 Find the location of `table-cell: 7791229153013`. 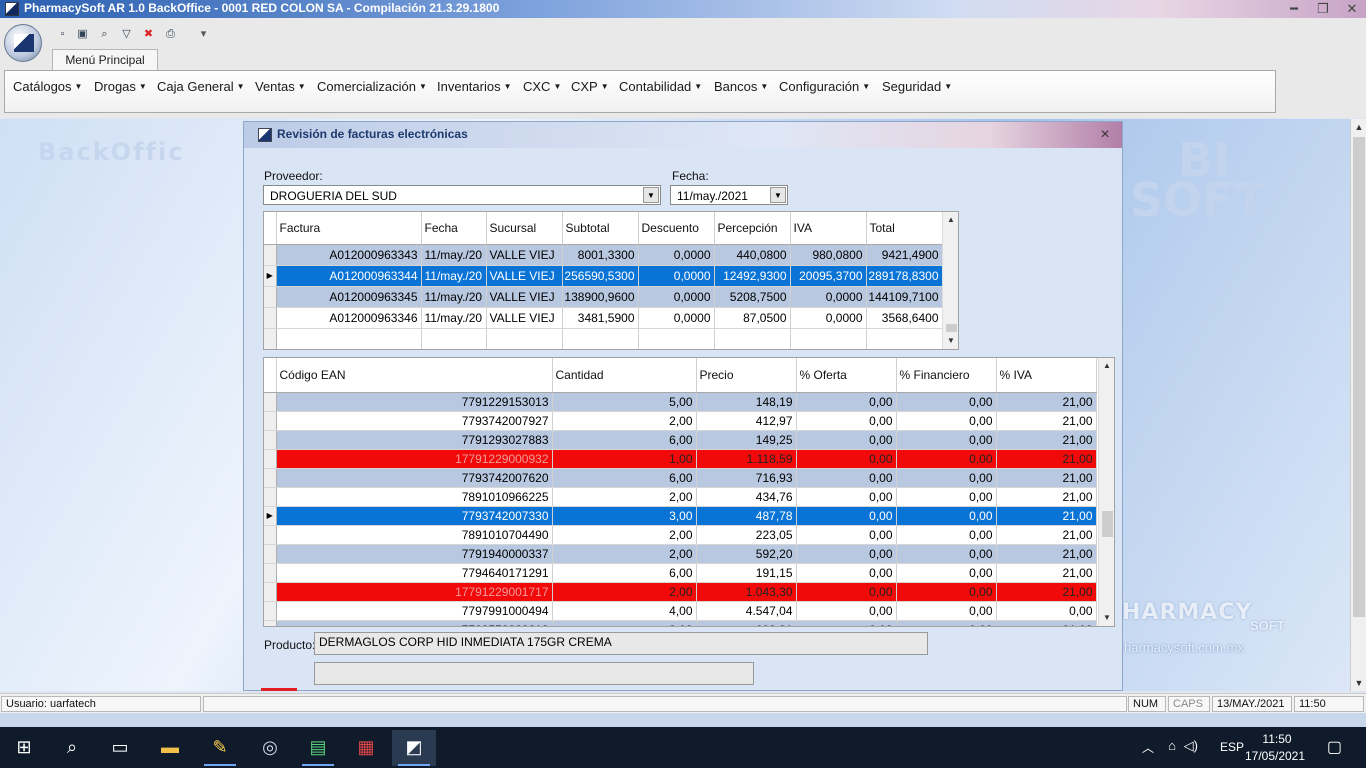

table-cell: 7791229153013 is located at coordinates (414, 402).